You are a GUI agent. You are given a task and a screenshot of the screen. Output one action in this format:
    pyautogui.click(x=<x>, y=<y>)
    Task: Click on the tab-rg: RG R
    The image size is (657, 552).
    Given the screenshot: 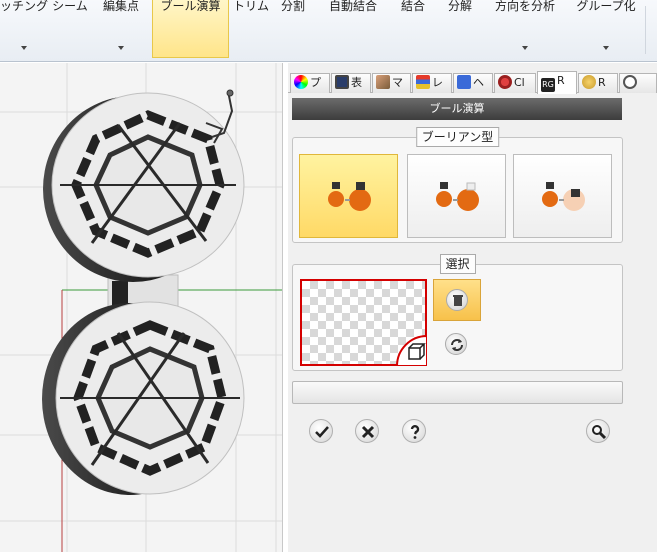 What is the action you would take?
    pyautogui.click(x=557, y=82)
    